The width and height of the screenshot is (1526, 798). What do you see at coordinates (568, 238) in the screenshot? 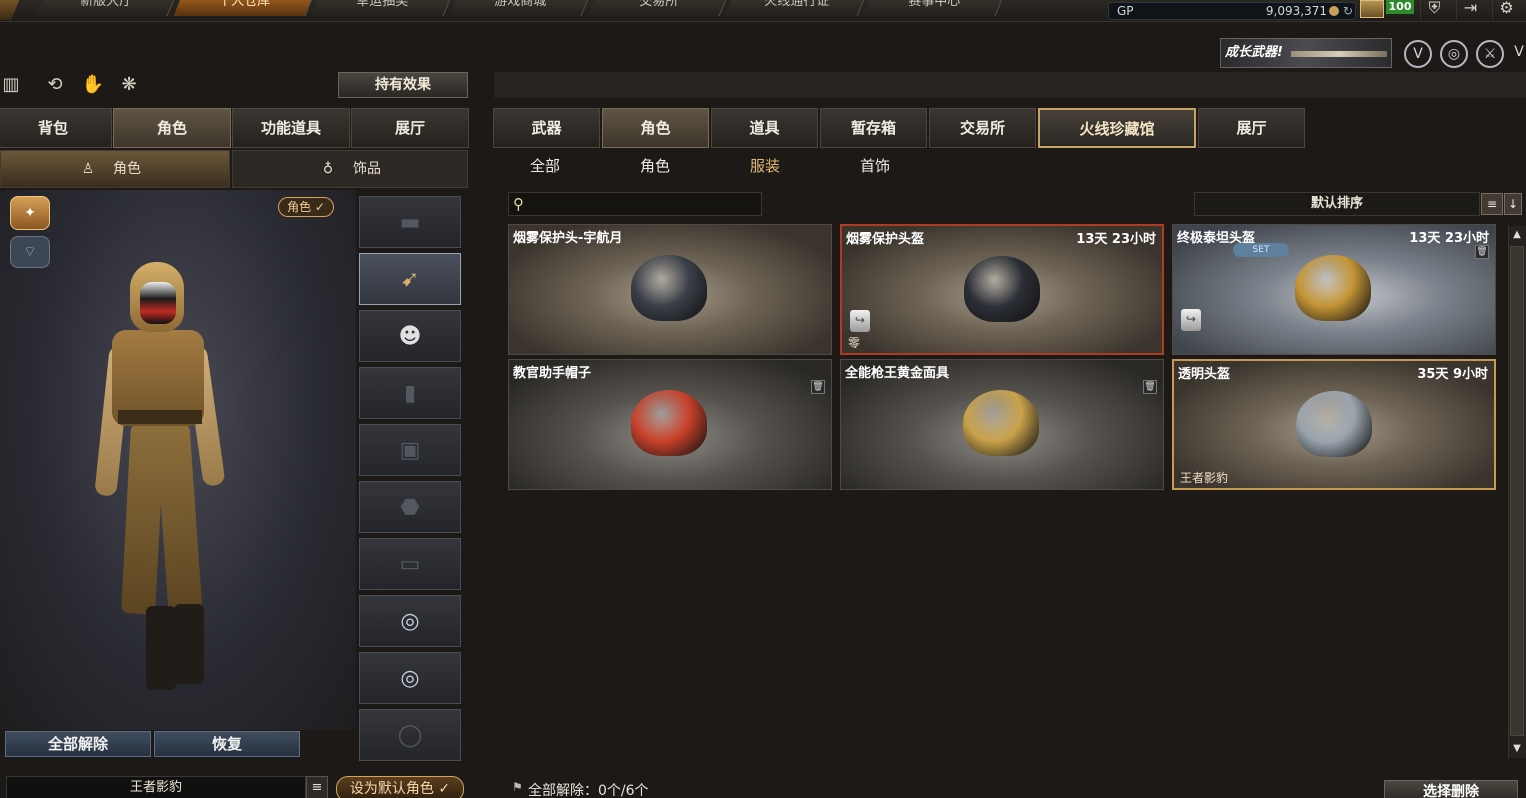
I see `item-name: 烟雾保护头-宇航月` at bounding box center [568, 238].